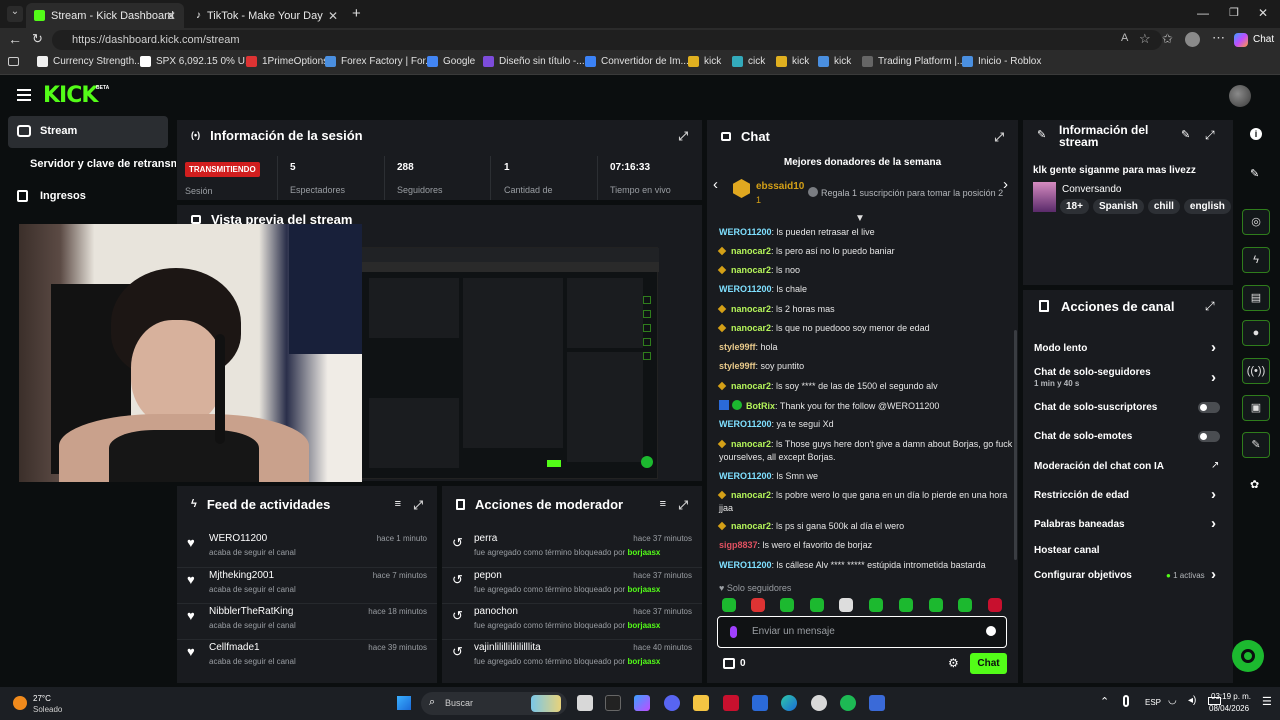  I want to click on read-aloud-icon: A, so click(1124, 38).